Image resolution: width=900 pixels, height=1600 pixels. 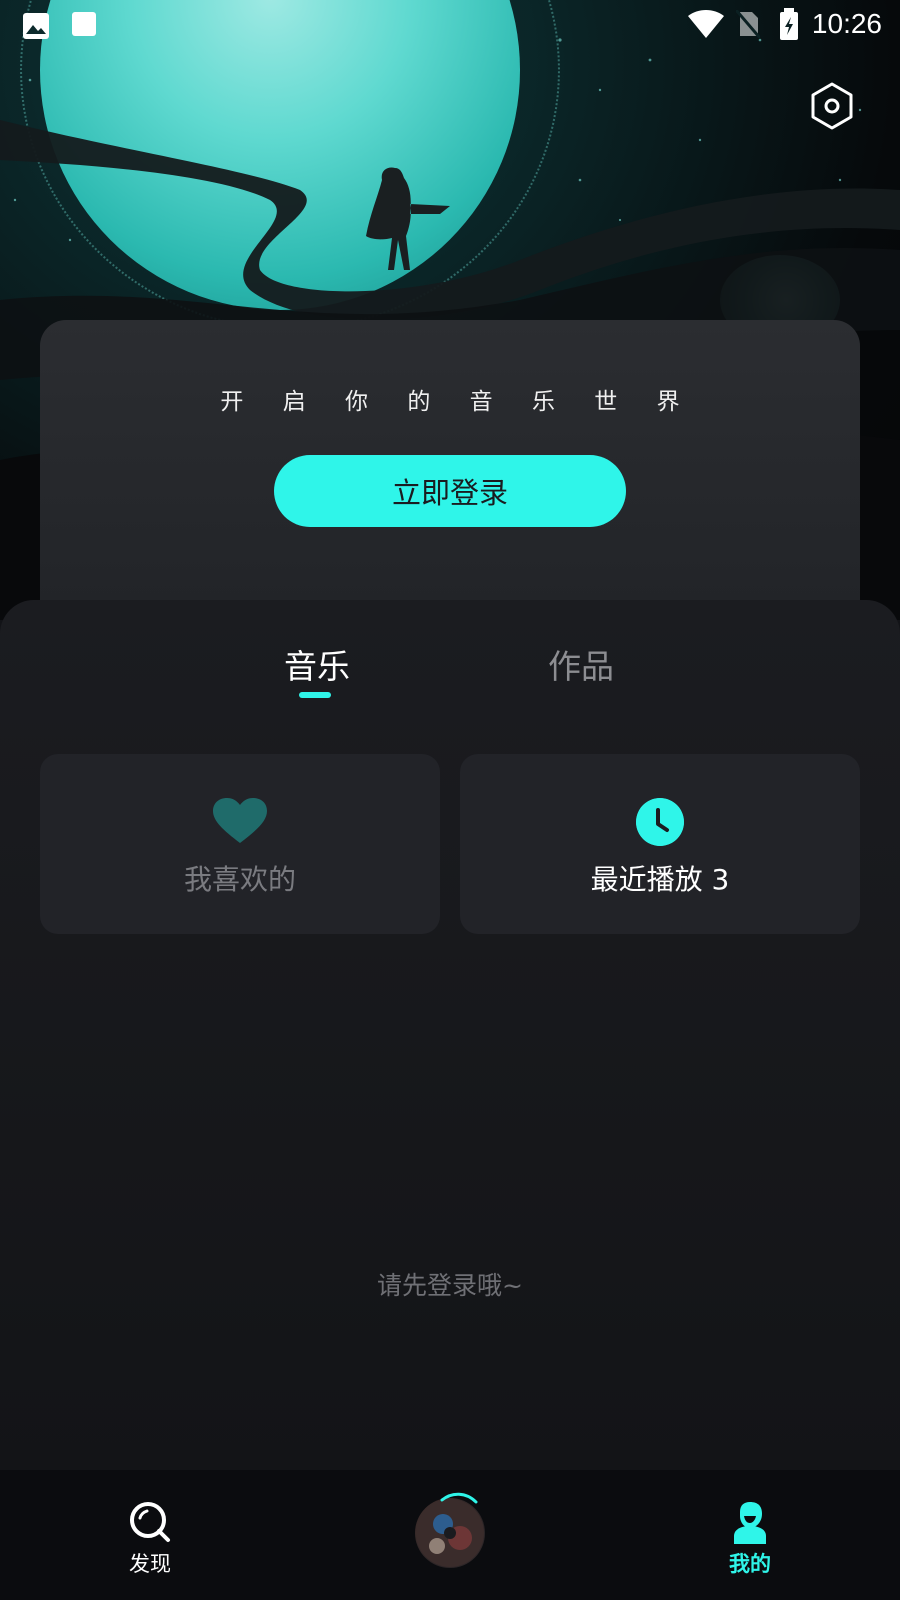 I want to click on tab-works: 作品, so click(x=581, y=664).